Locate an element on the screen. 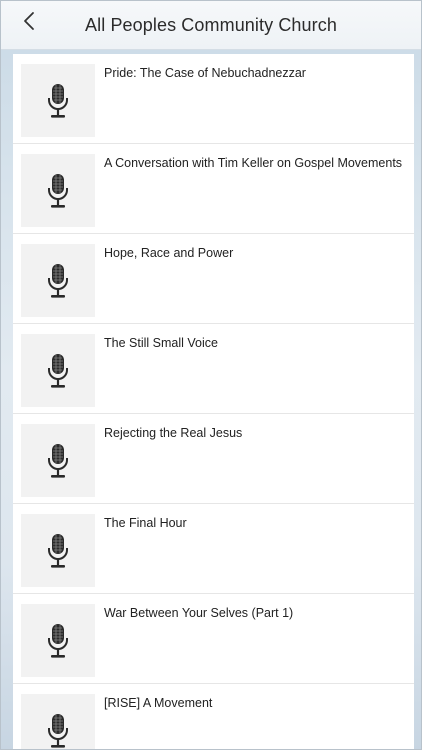 This screenshot has width=422, height=750. list-item: [RISE] A Movement is located at coordinates (213, 716).